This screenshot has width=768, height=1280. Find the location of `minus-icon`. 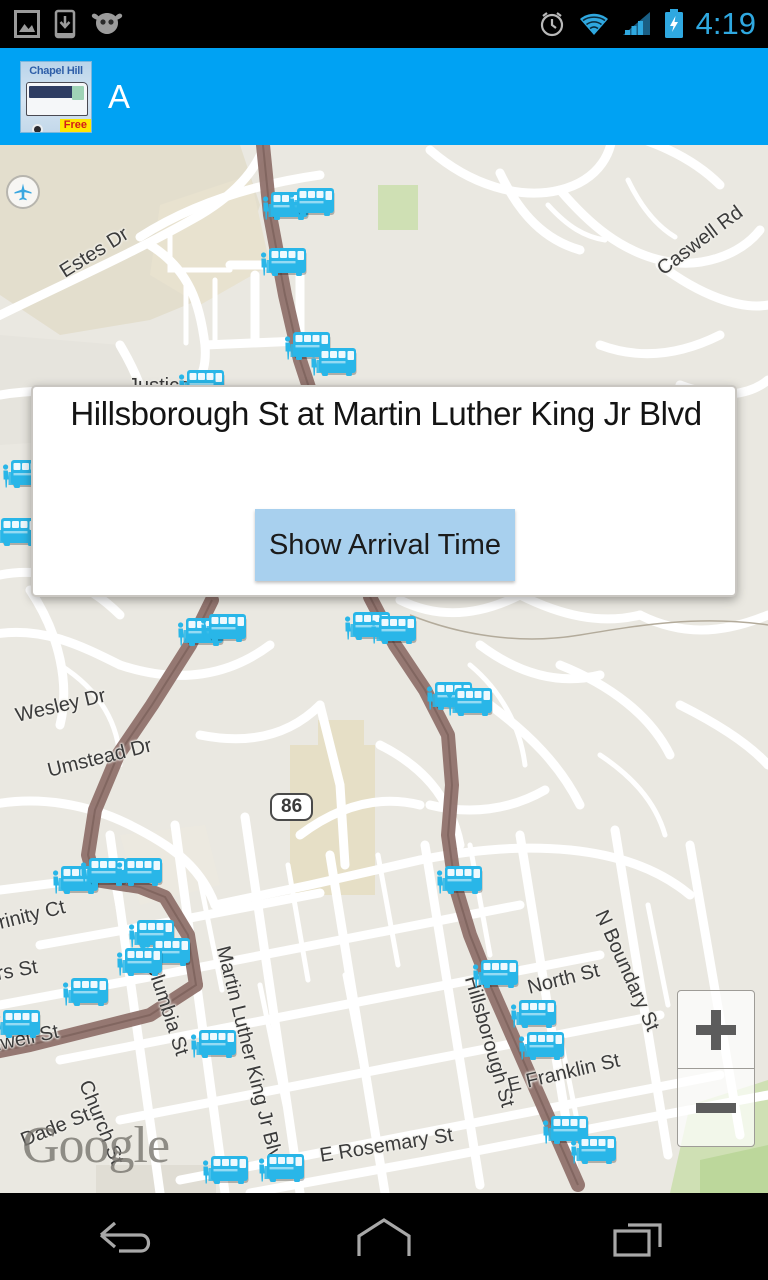

minus-icon is located at coordinates (716, 1107).